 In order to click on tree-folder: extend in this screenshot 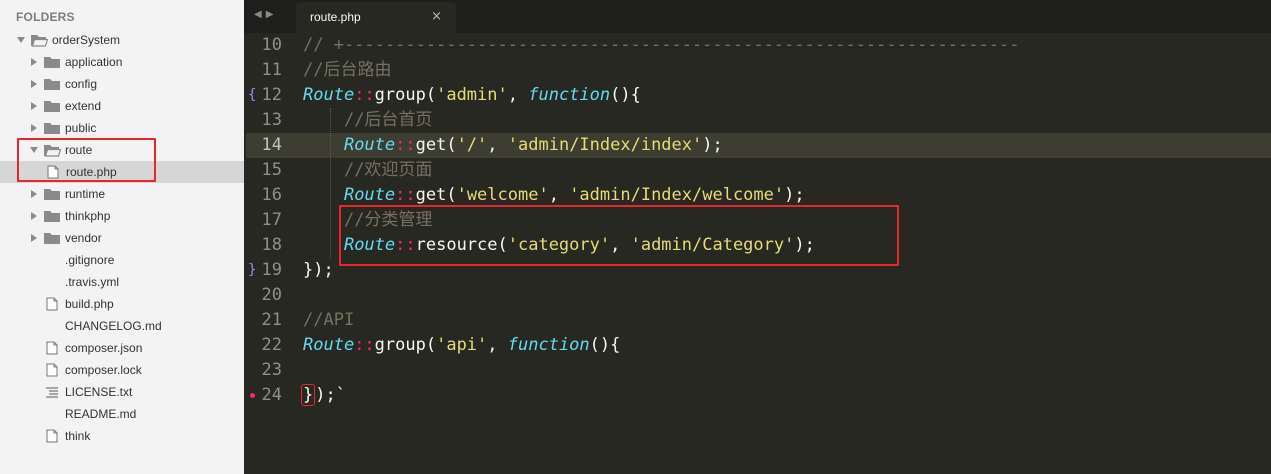, I will do `click(122, 106)`.